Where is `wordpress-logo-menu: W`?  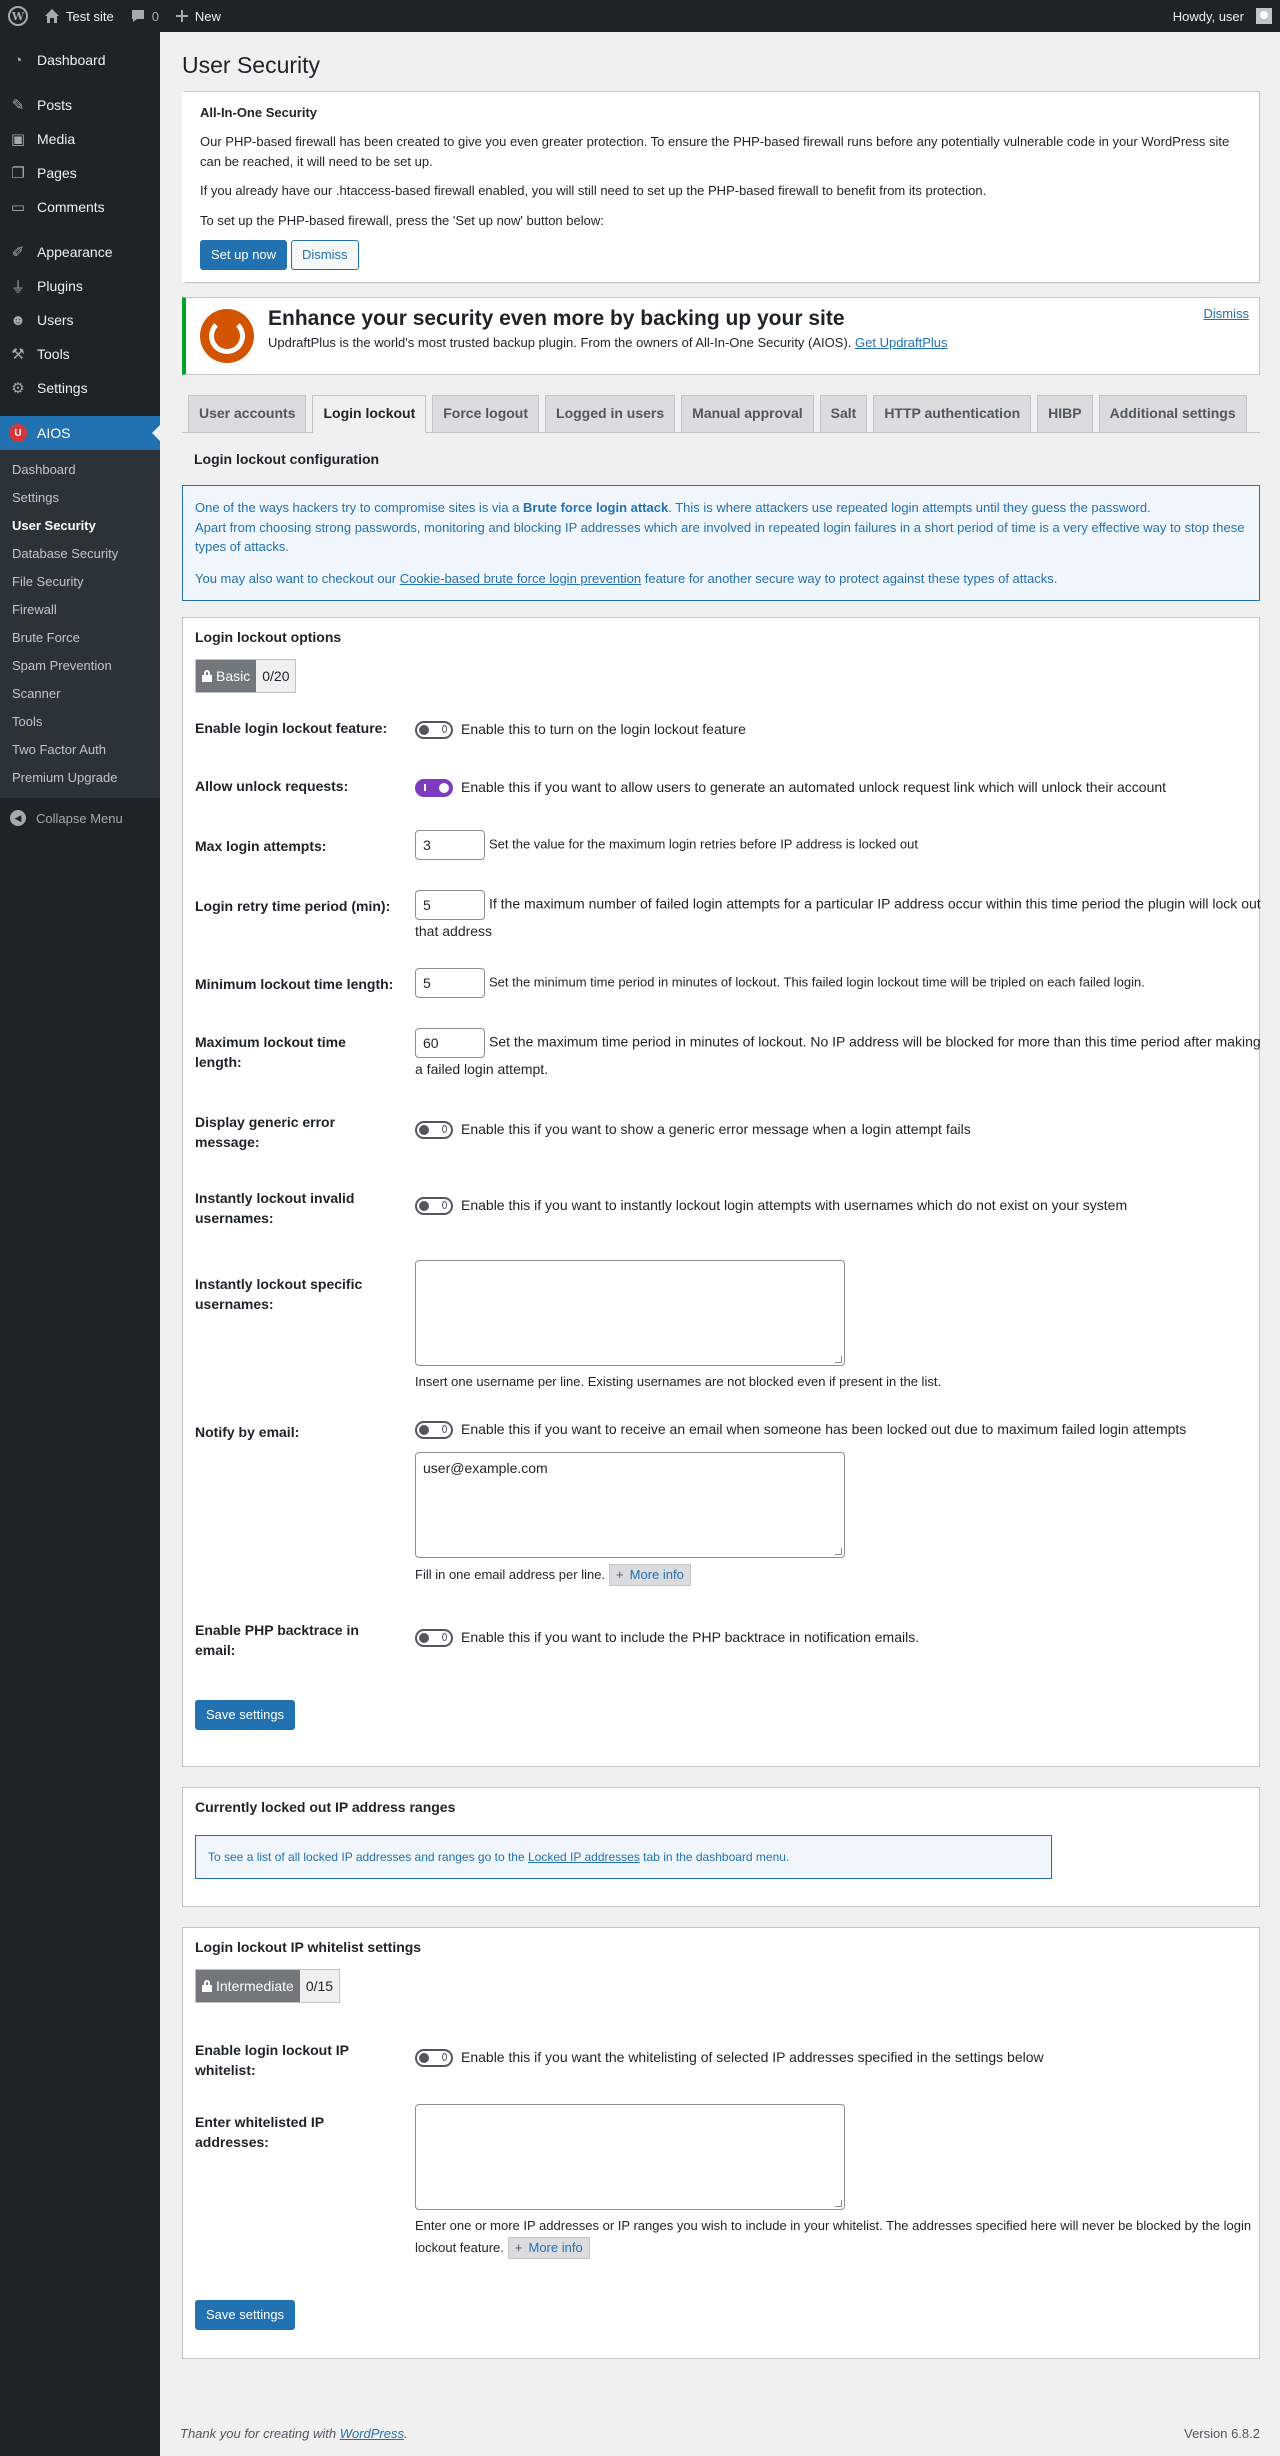
wordpress-logo-menu: W is located at coordinates (18, 16).